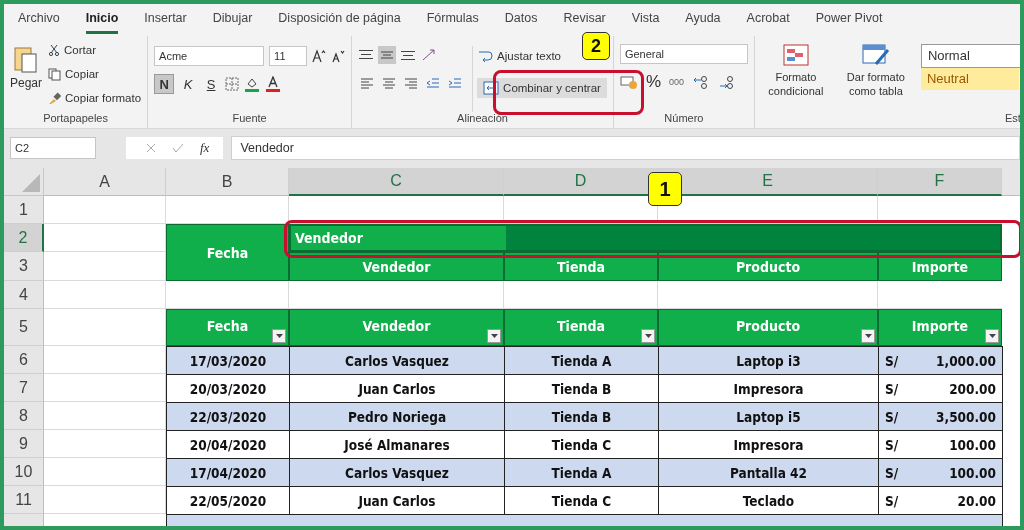 This screenshot has height=530, width=1024. I want to click on grow-font-icon, so click(319, 56).